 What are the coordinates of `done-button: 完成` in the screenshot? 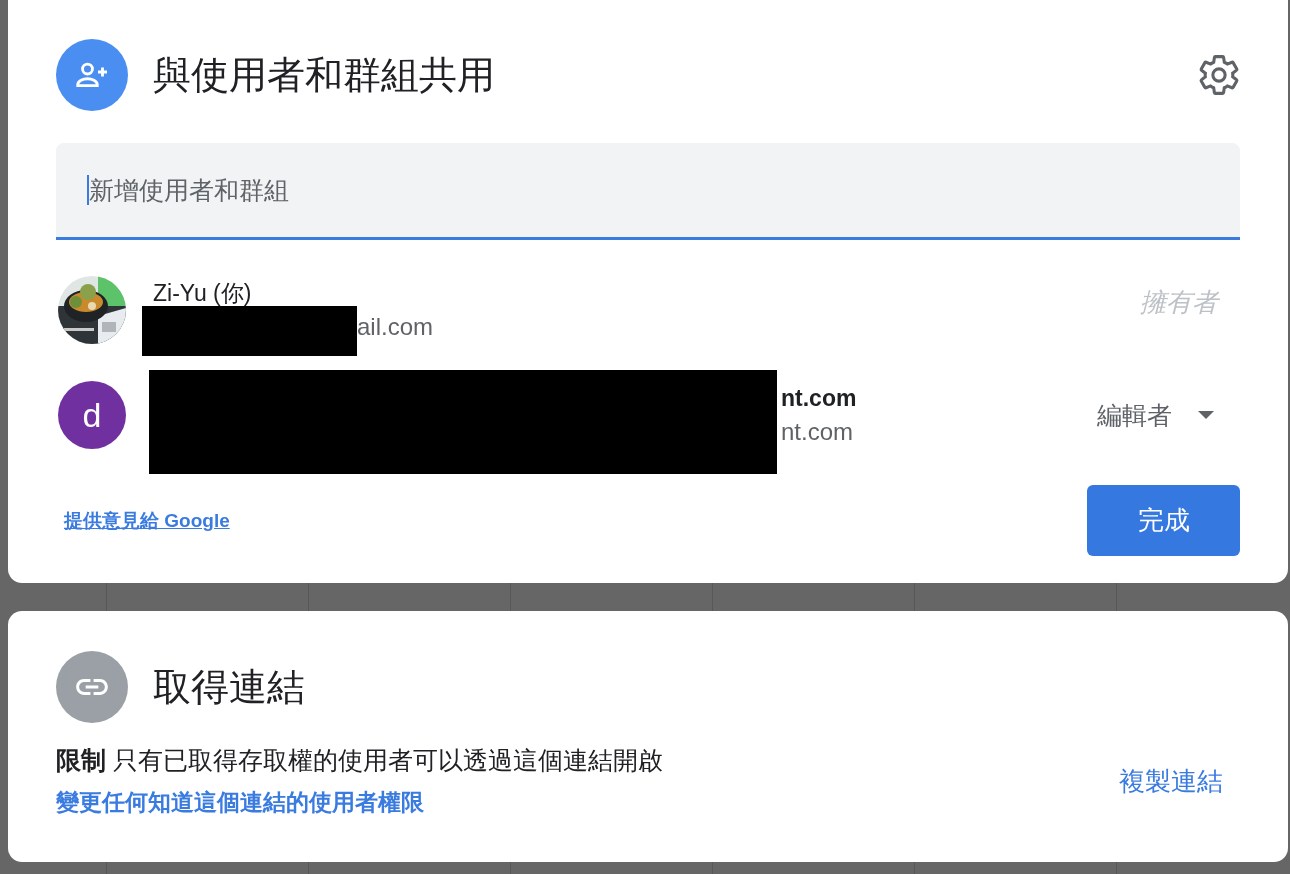 It's located at (1163, 520).